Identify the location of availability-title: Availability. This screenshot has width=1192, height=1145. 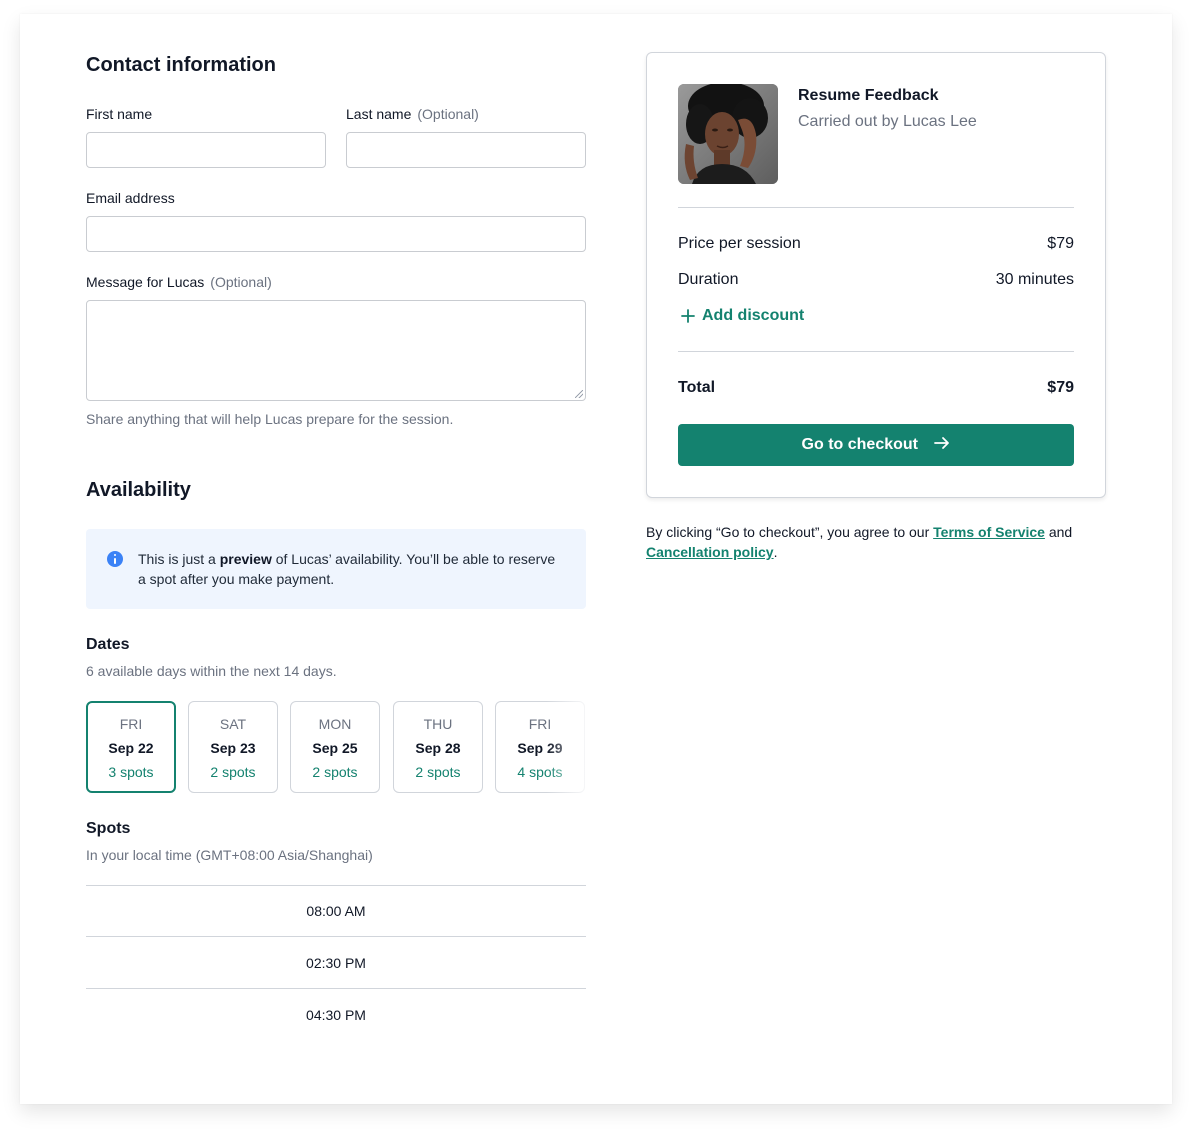
(138, 490).